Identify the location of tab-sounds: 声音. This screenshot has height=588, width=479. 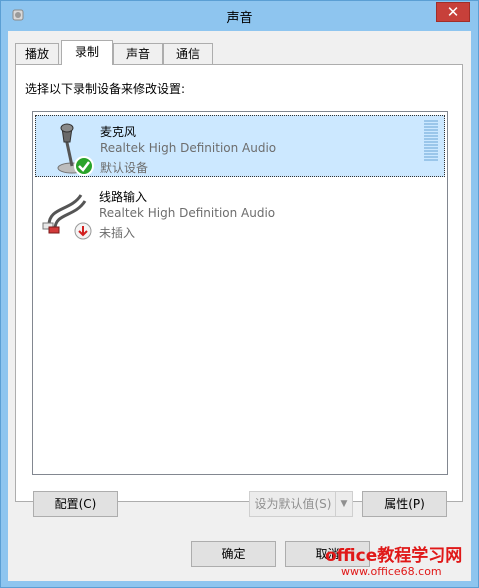
(138, 53).